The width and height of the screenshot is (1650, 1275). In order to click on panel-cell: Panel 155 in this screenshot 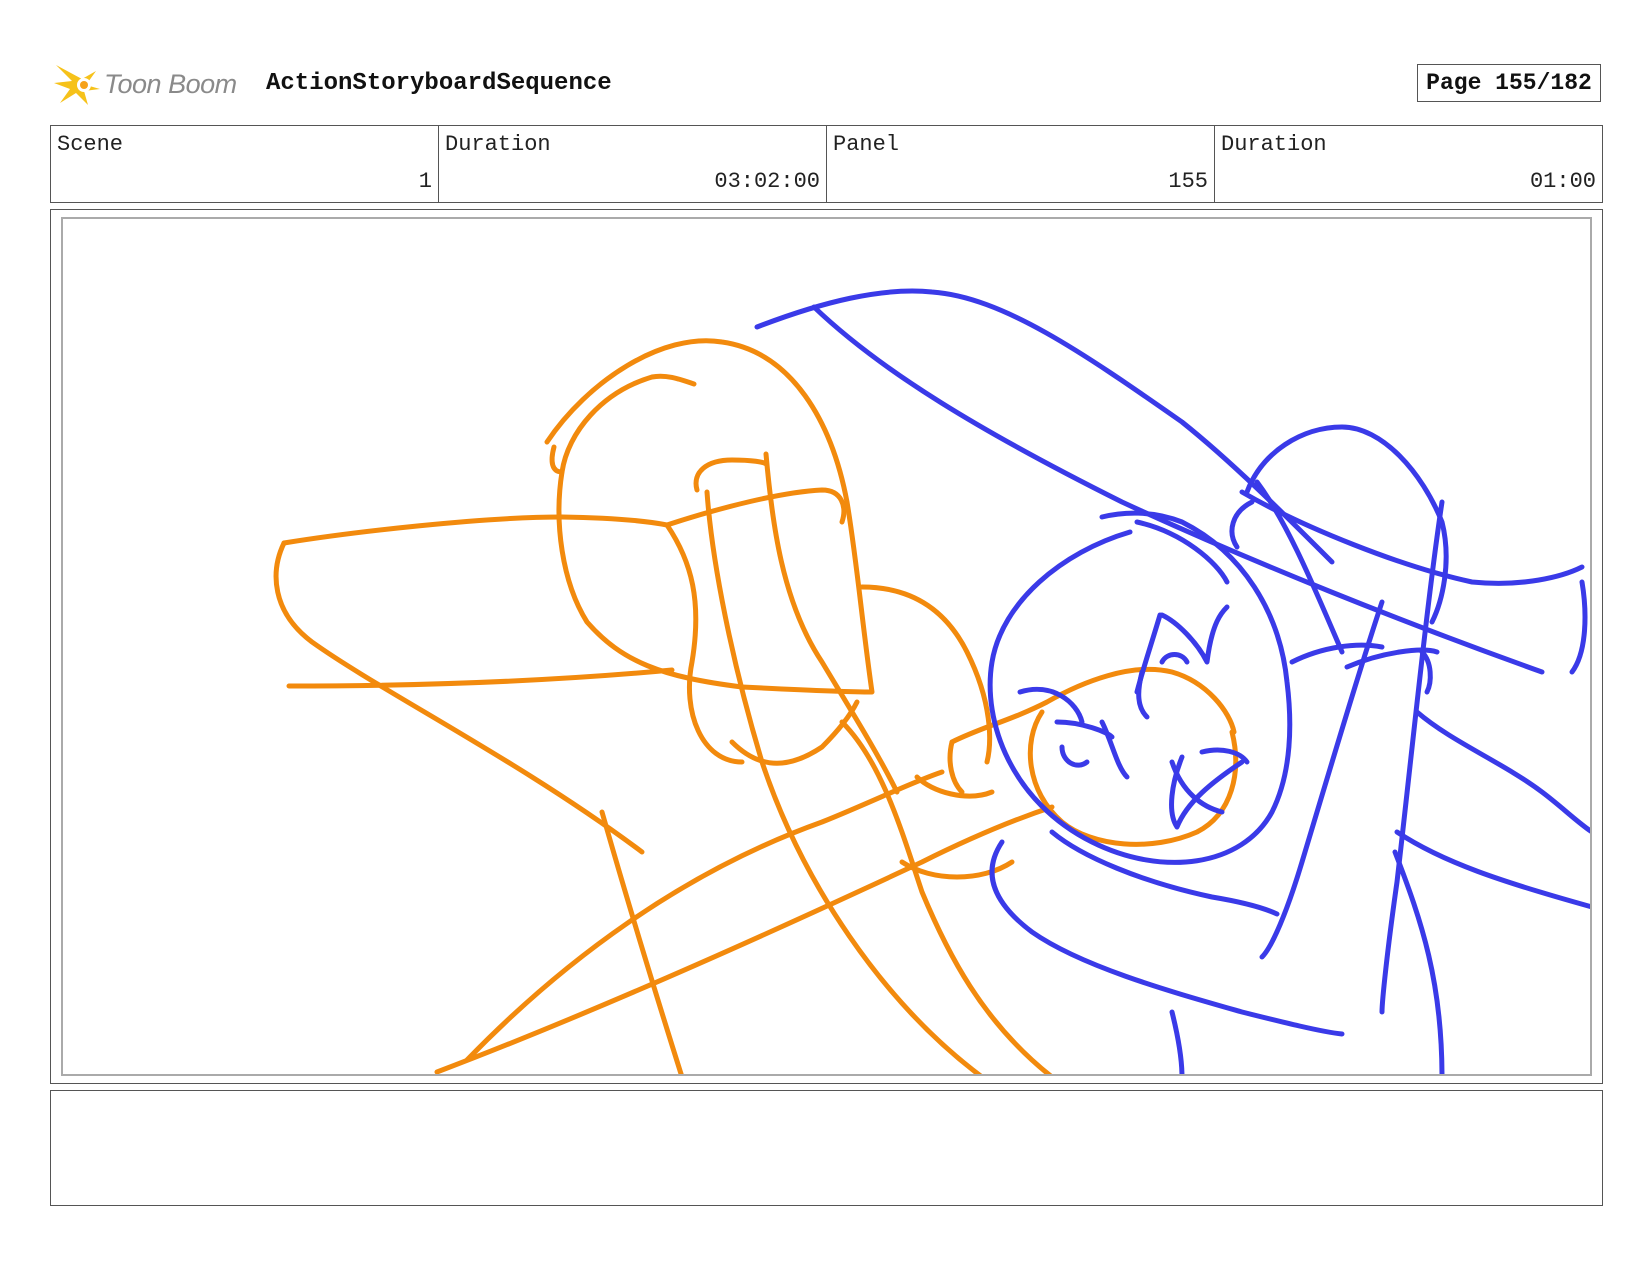, I will do `click(1021, 164)`.